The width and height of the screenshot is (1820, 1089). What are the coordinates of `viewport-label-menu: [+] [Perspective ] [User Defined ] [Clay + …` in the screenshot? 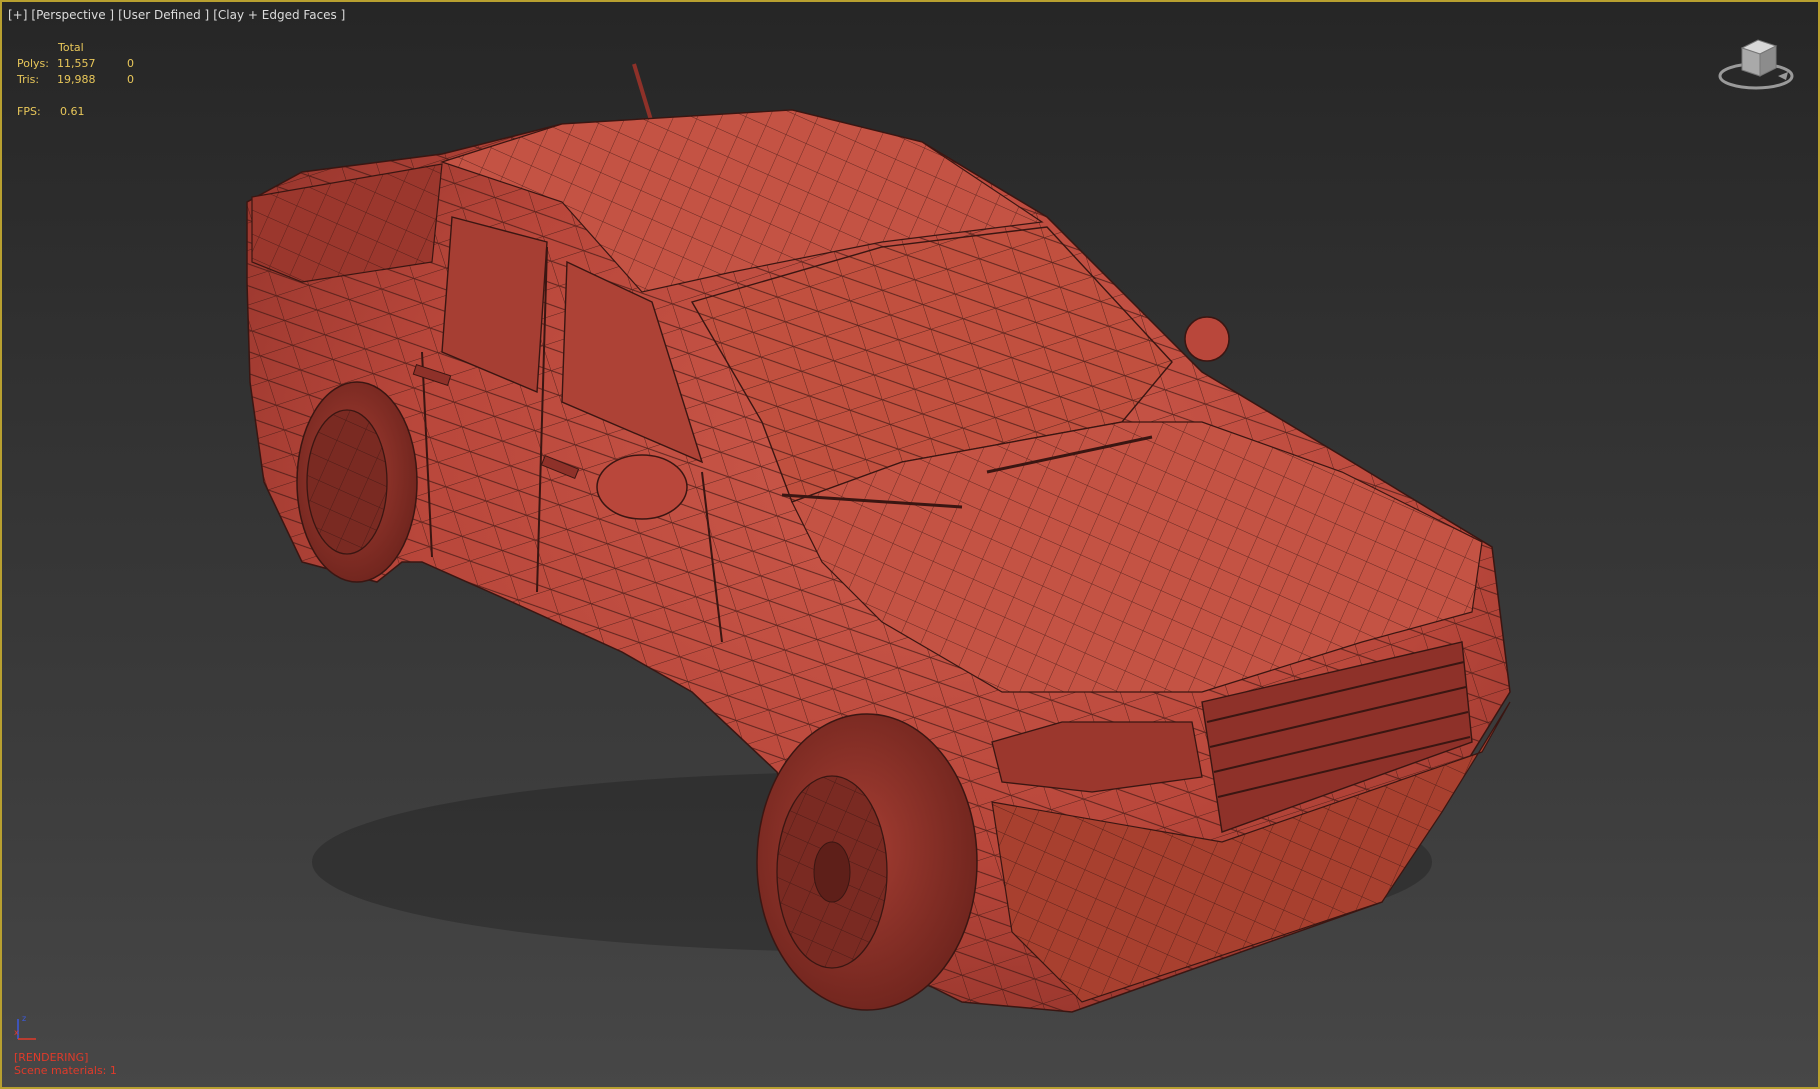 It's located at (178, 15).